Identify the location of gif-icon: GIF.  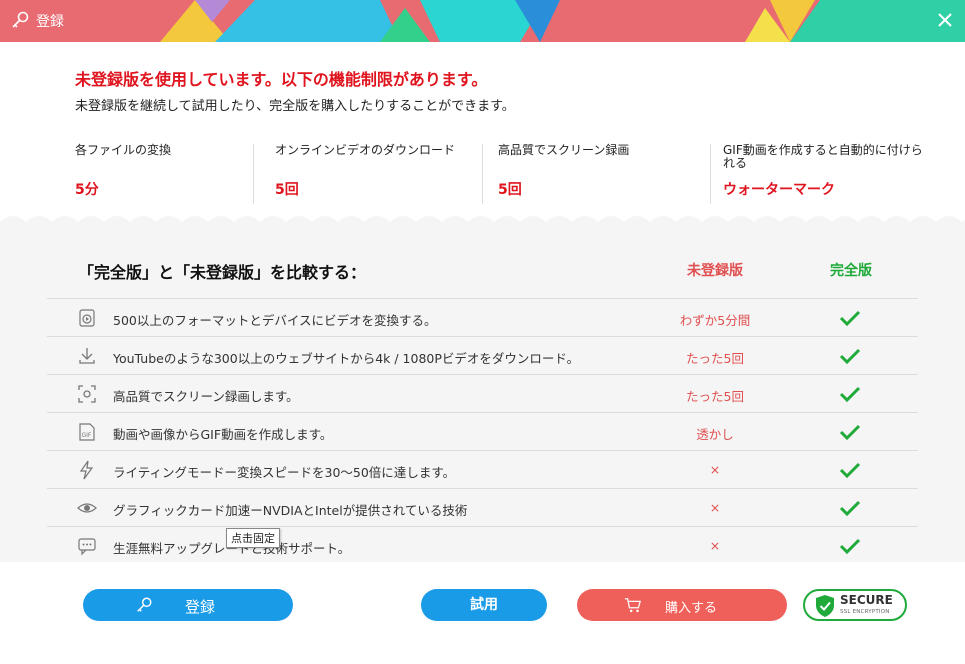
(87, 432).